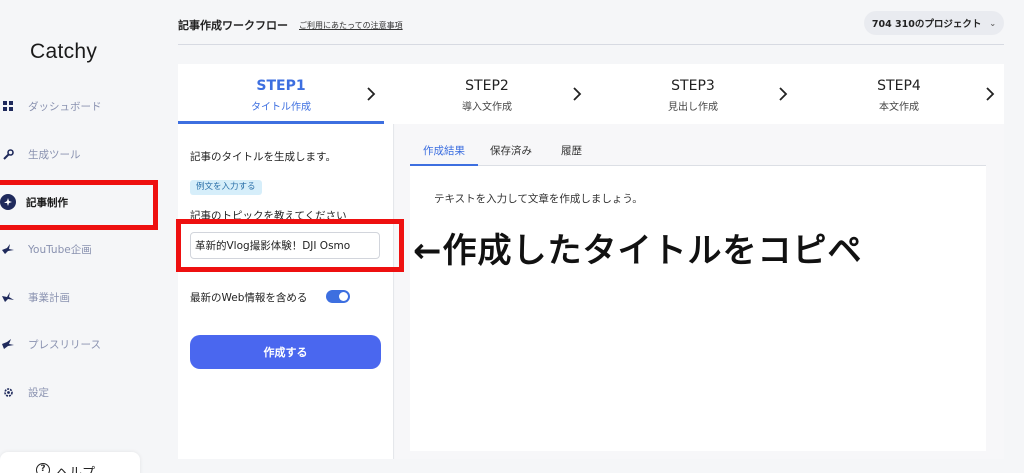 The height and width of the screenshot is (473, 1024). I want to click on wrench-icon, so click(8, 154).